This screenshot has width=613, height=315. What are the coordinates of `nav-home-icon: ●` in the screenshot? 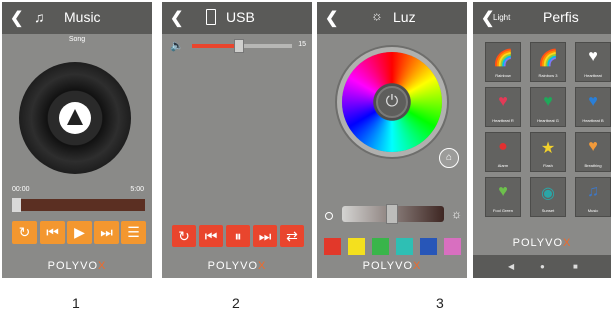 It's located at (542, 266).